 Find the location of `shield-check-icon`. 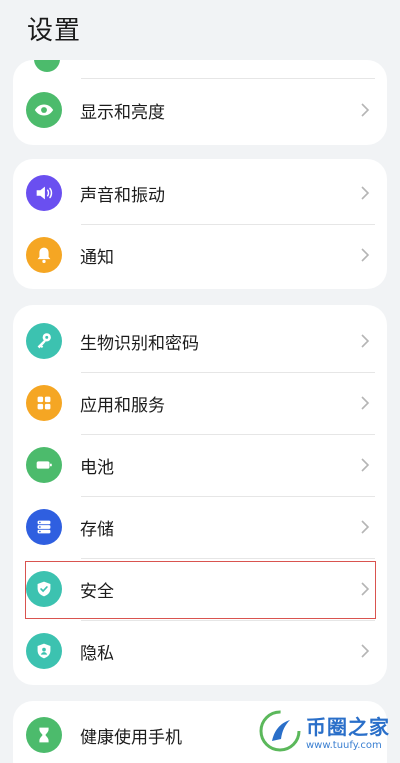

shield-check-icon is located at coordinates (44, 589).